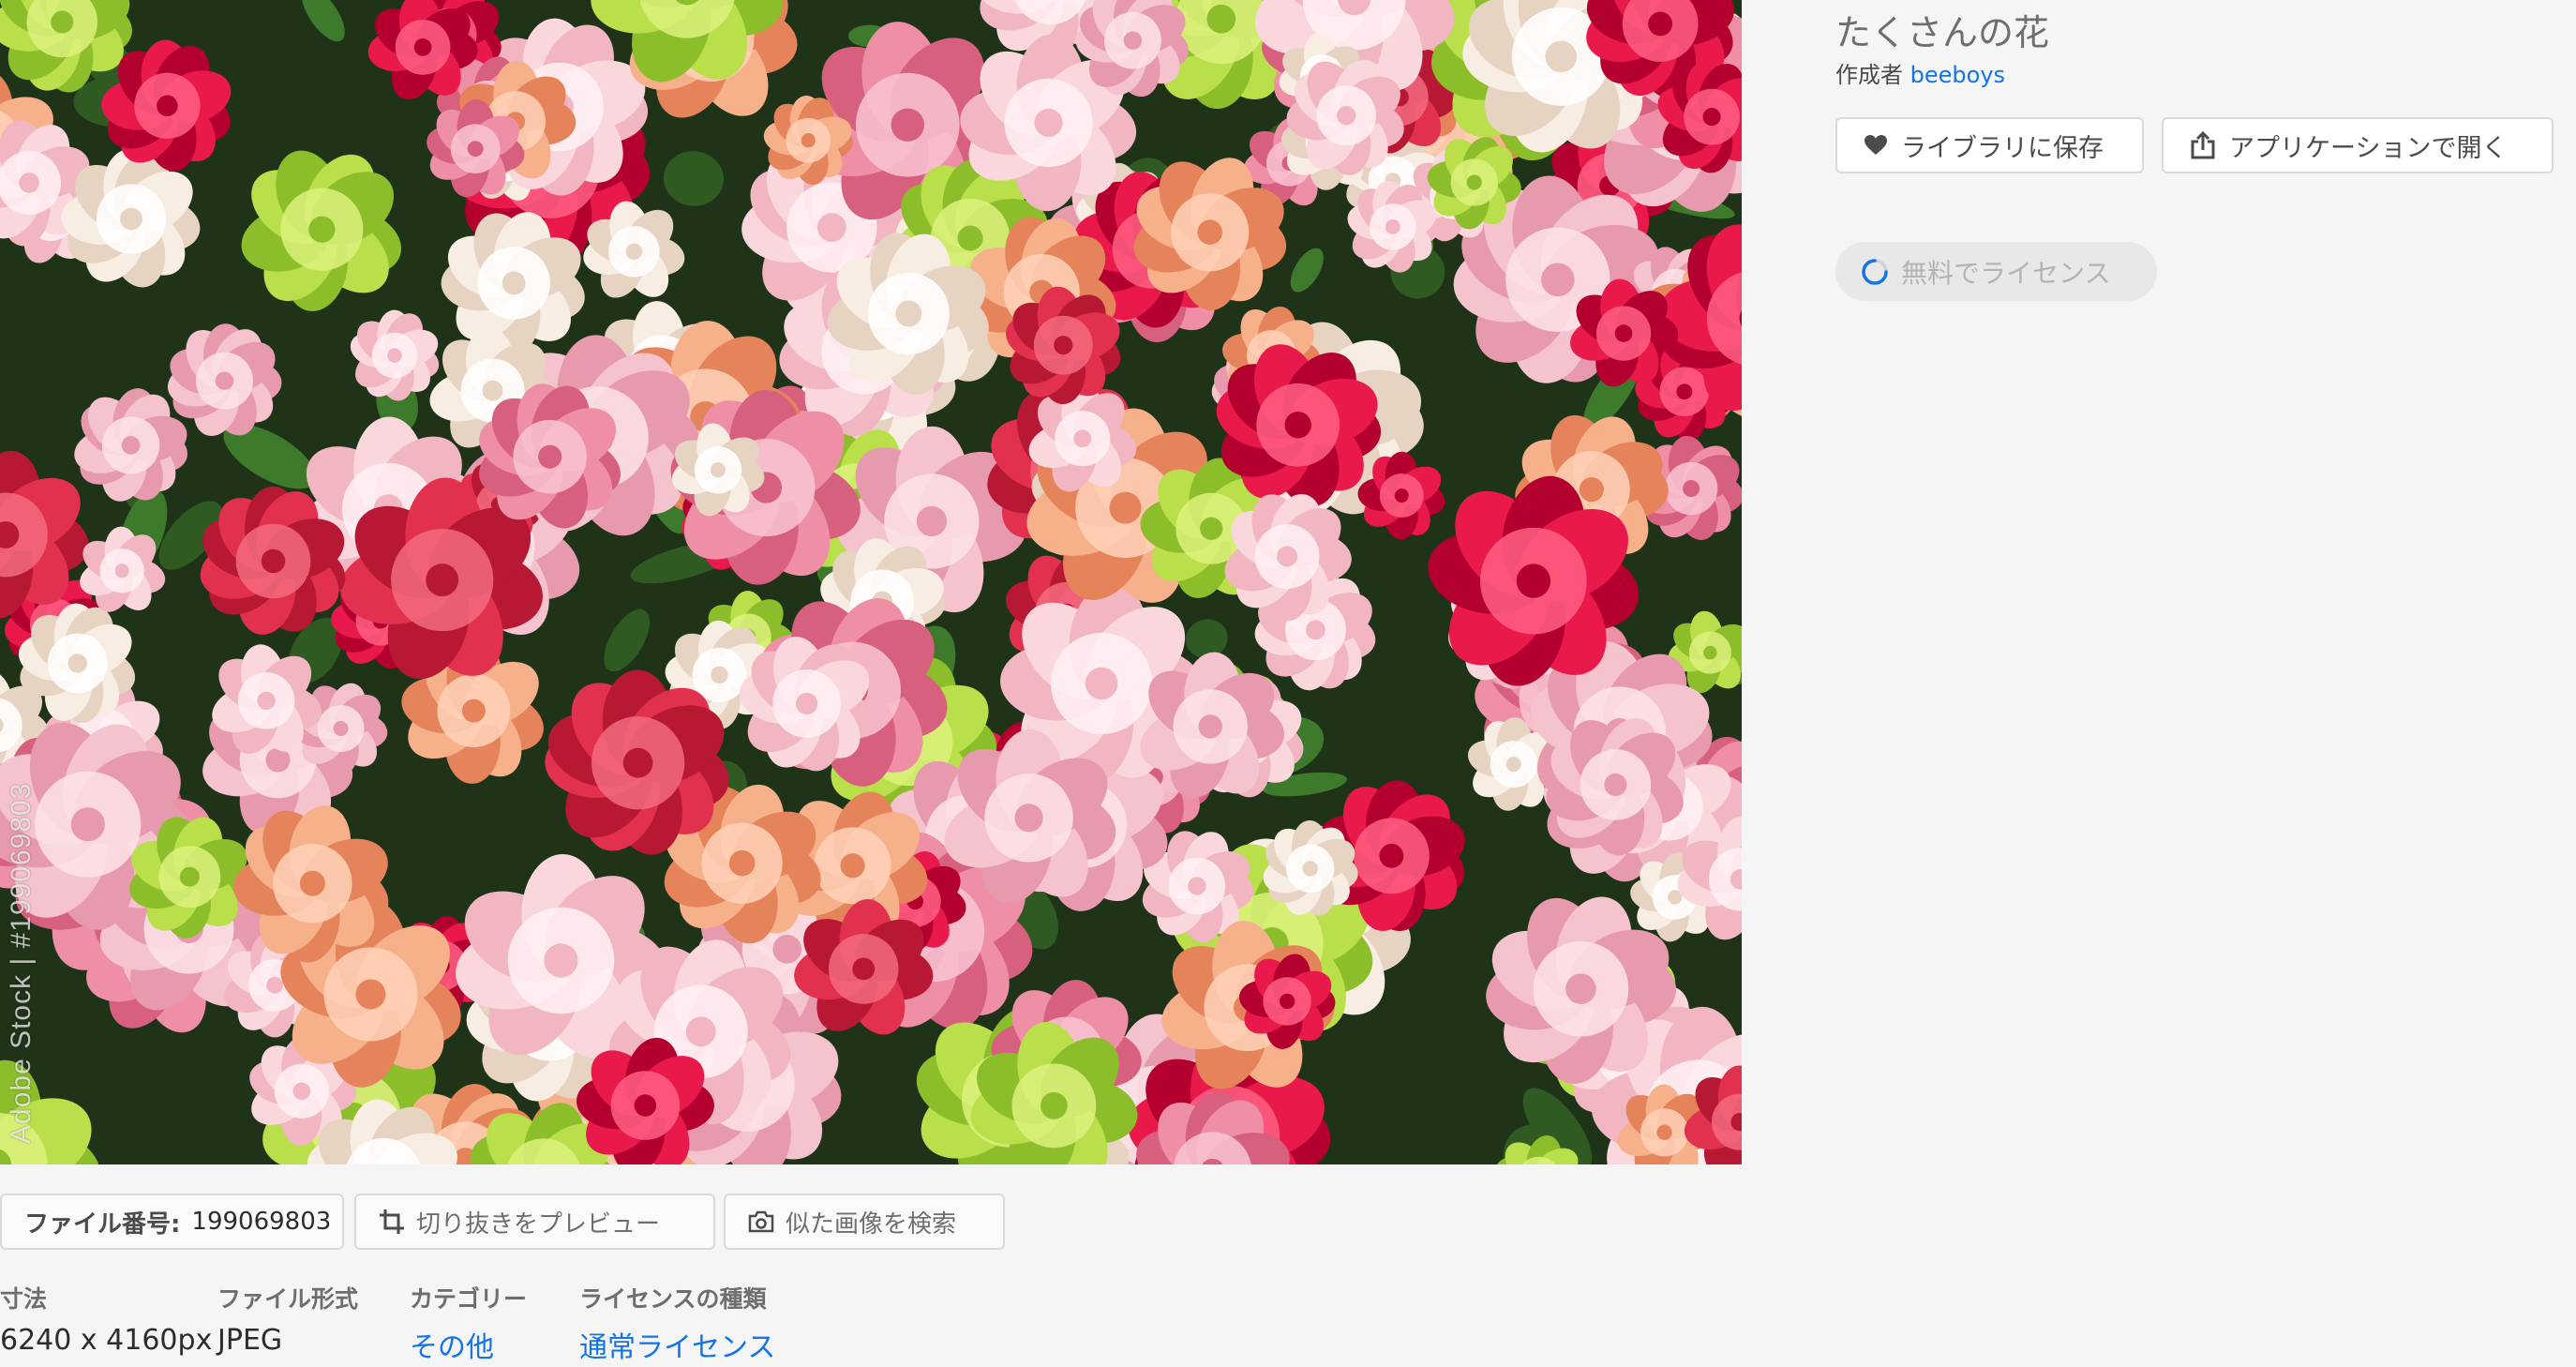 This screenshot has width=2576, height=1367. What do you see at coordinates (1943, 32) in the screenshot?
I see `asset-title: たくさんの花` at bounding box center [1943, 32].